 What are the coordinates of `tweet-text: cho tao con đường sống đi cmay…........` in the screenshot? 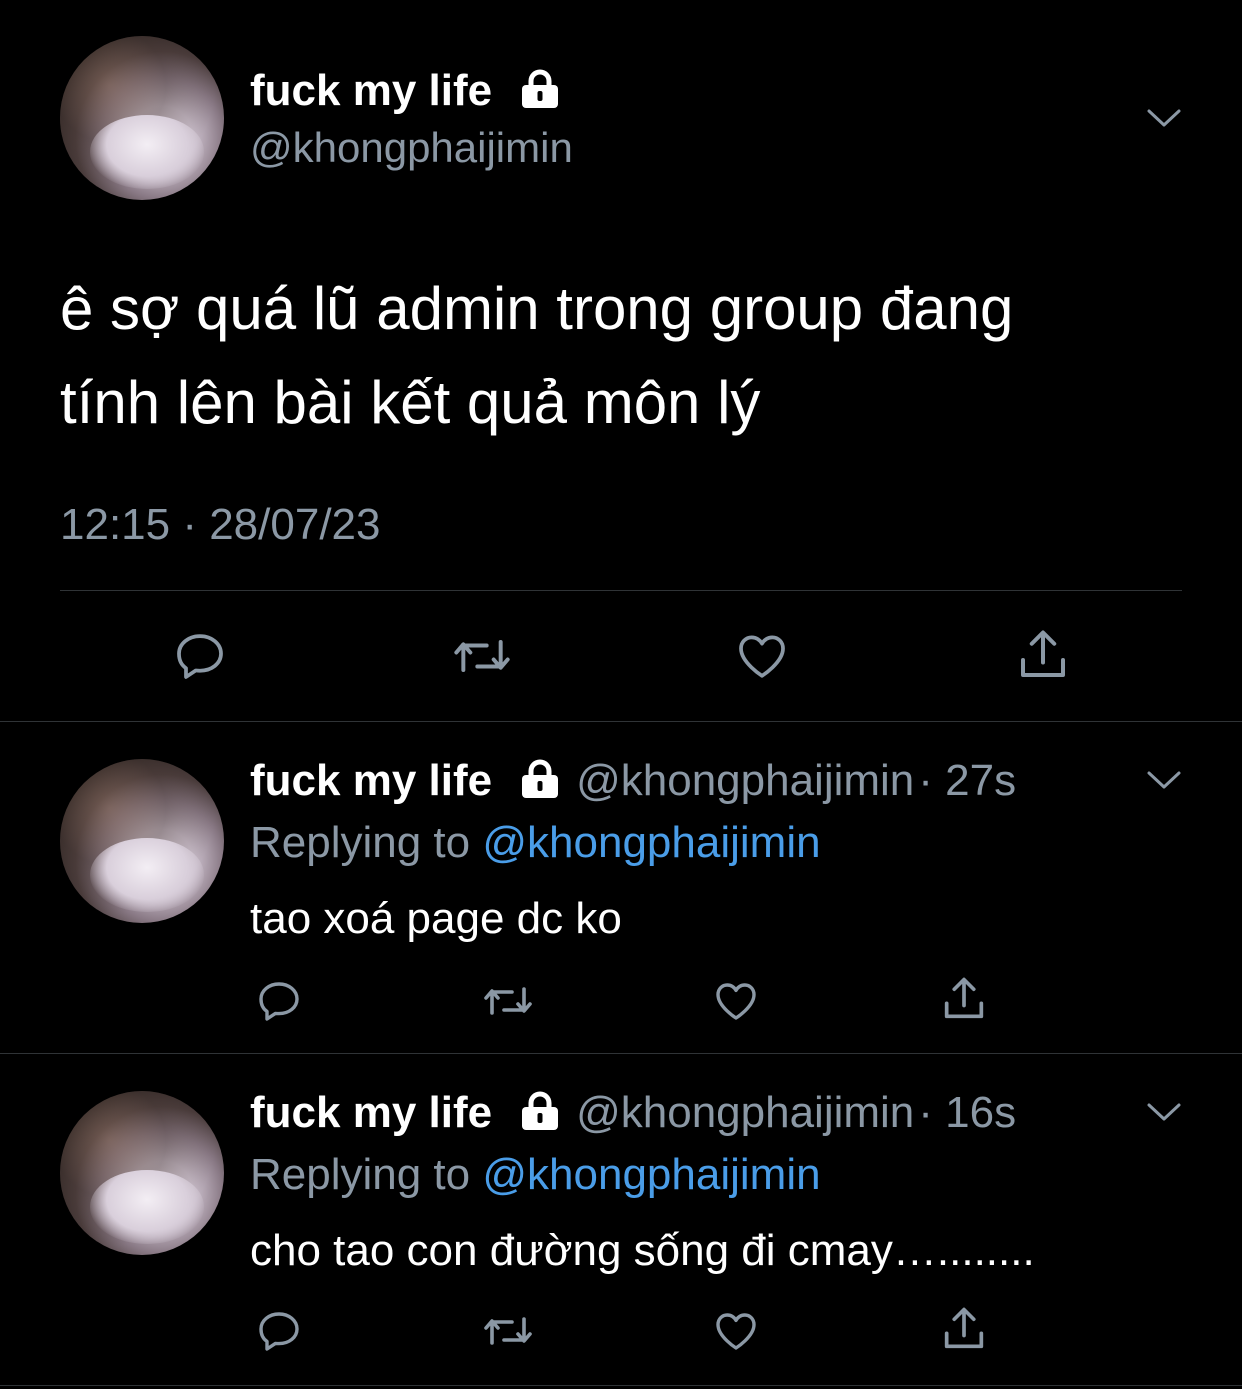 It's located at (642, 1250).